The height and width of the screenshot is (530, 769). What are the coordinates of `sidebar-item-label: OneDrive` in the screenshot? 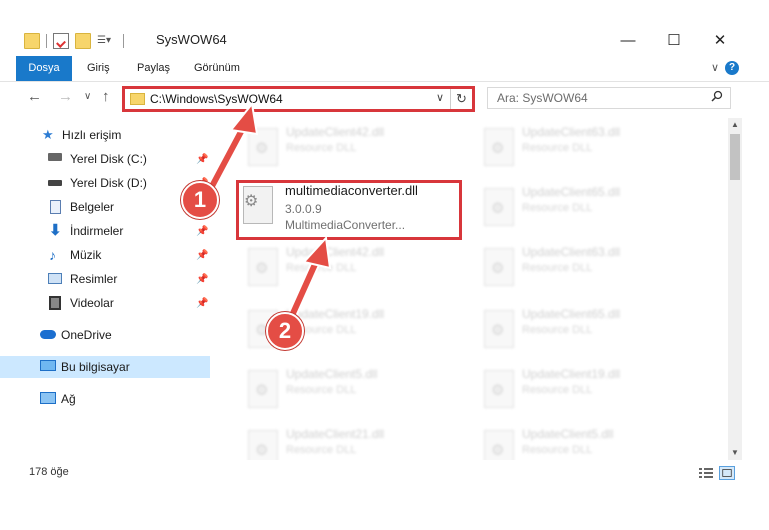 It's located at (86, 335).